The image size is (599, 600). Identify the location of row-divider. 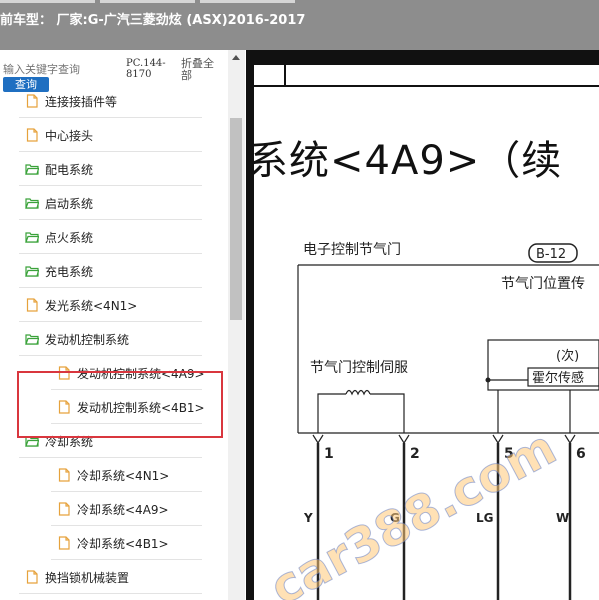
(110, 593).